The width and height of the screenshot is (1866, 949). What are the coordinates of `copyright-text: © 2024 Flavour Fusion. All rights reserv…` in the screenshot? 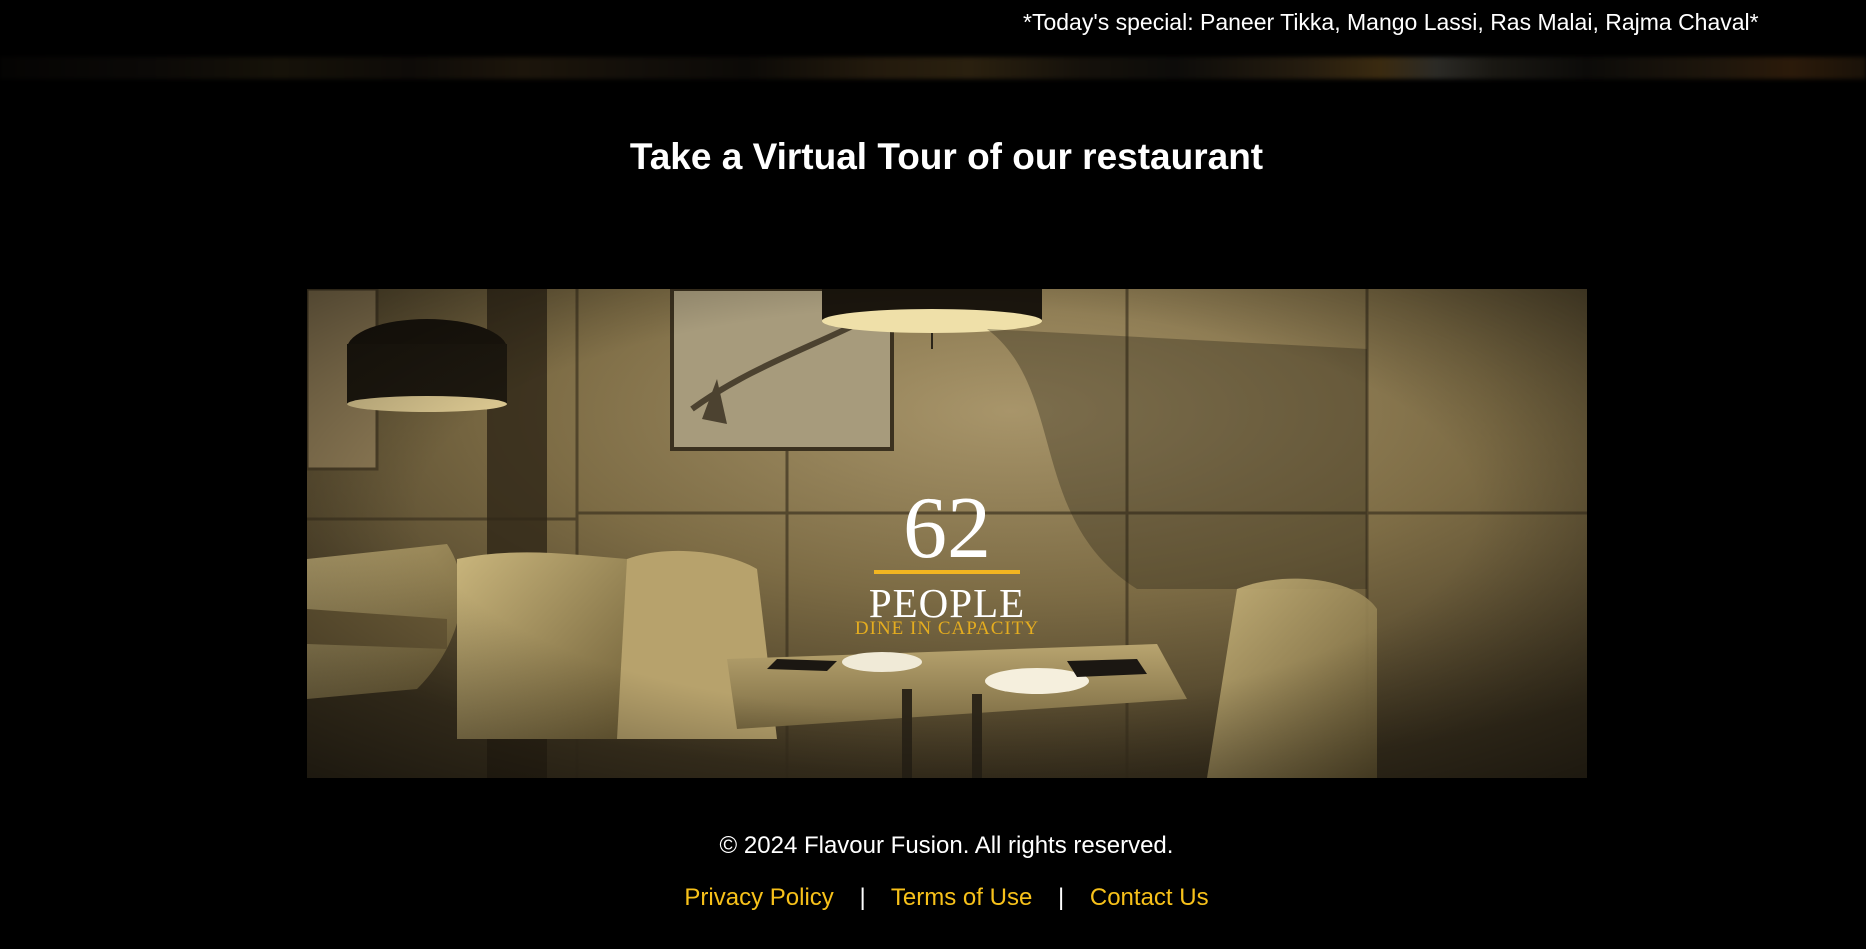 It's located at (946, 845).